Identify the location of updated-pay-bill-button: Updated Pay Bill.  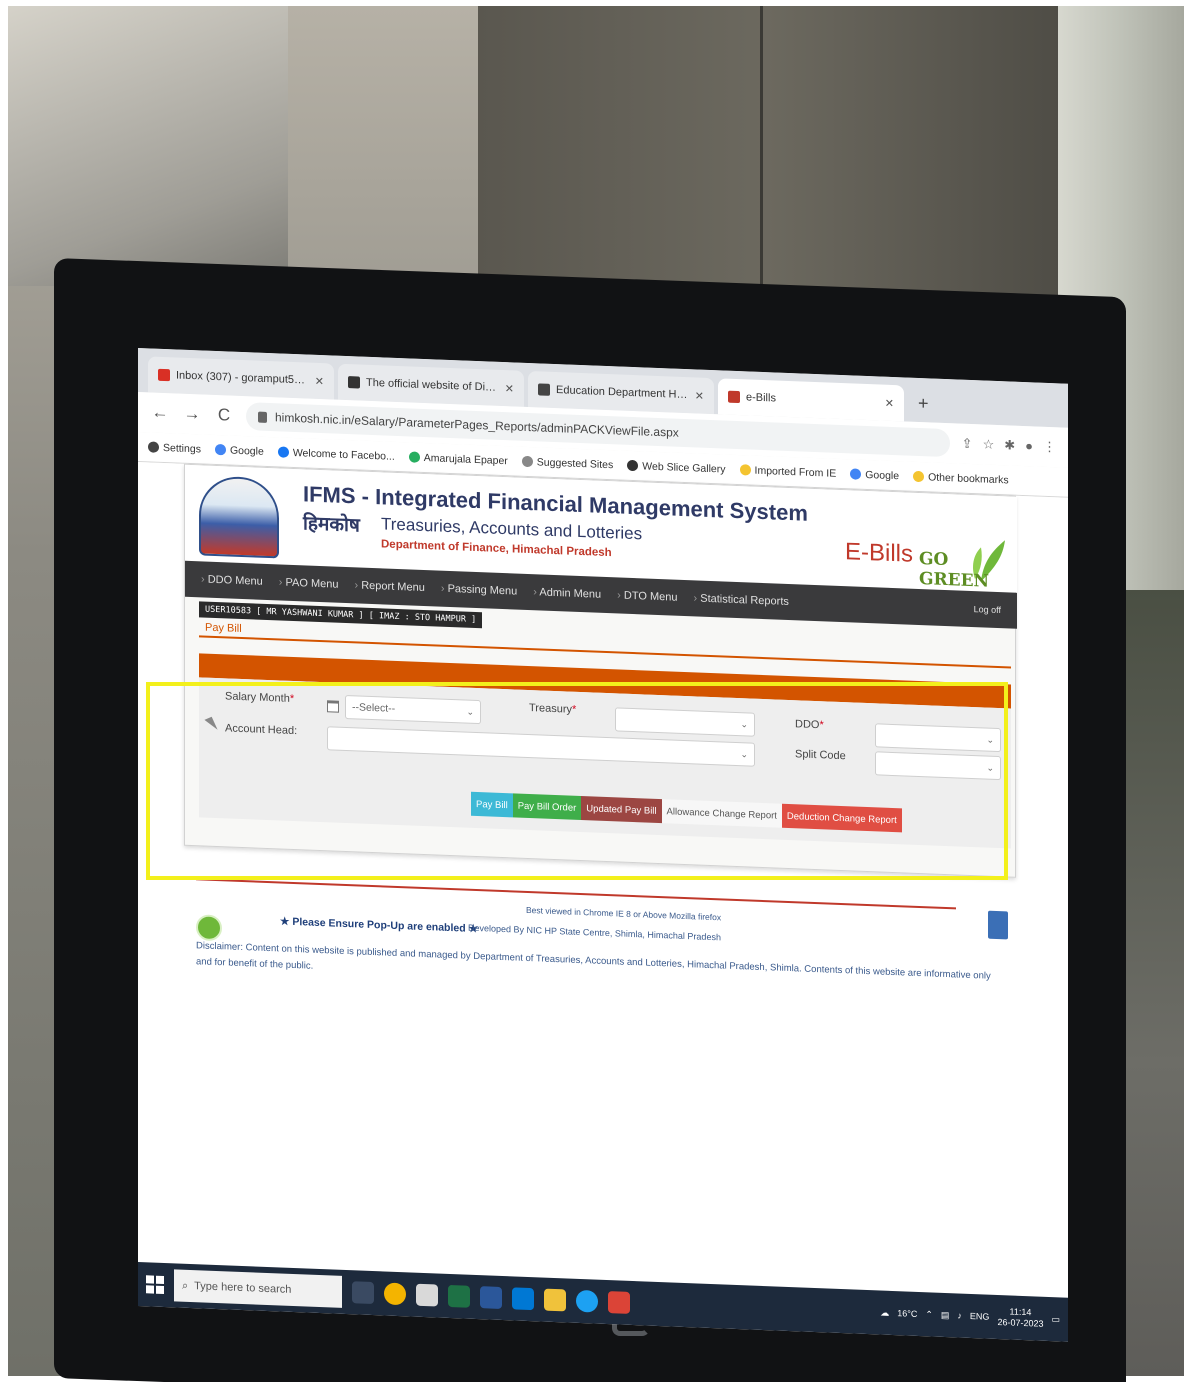
(621, 810).